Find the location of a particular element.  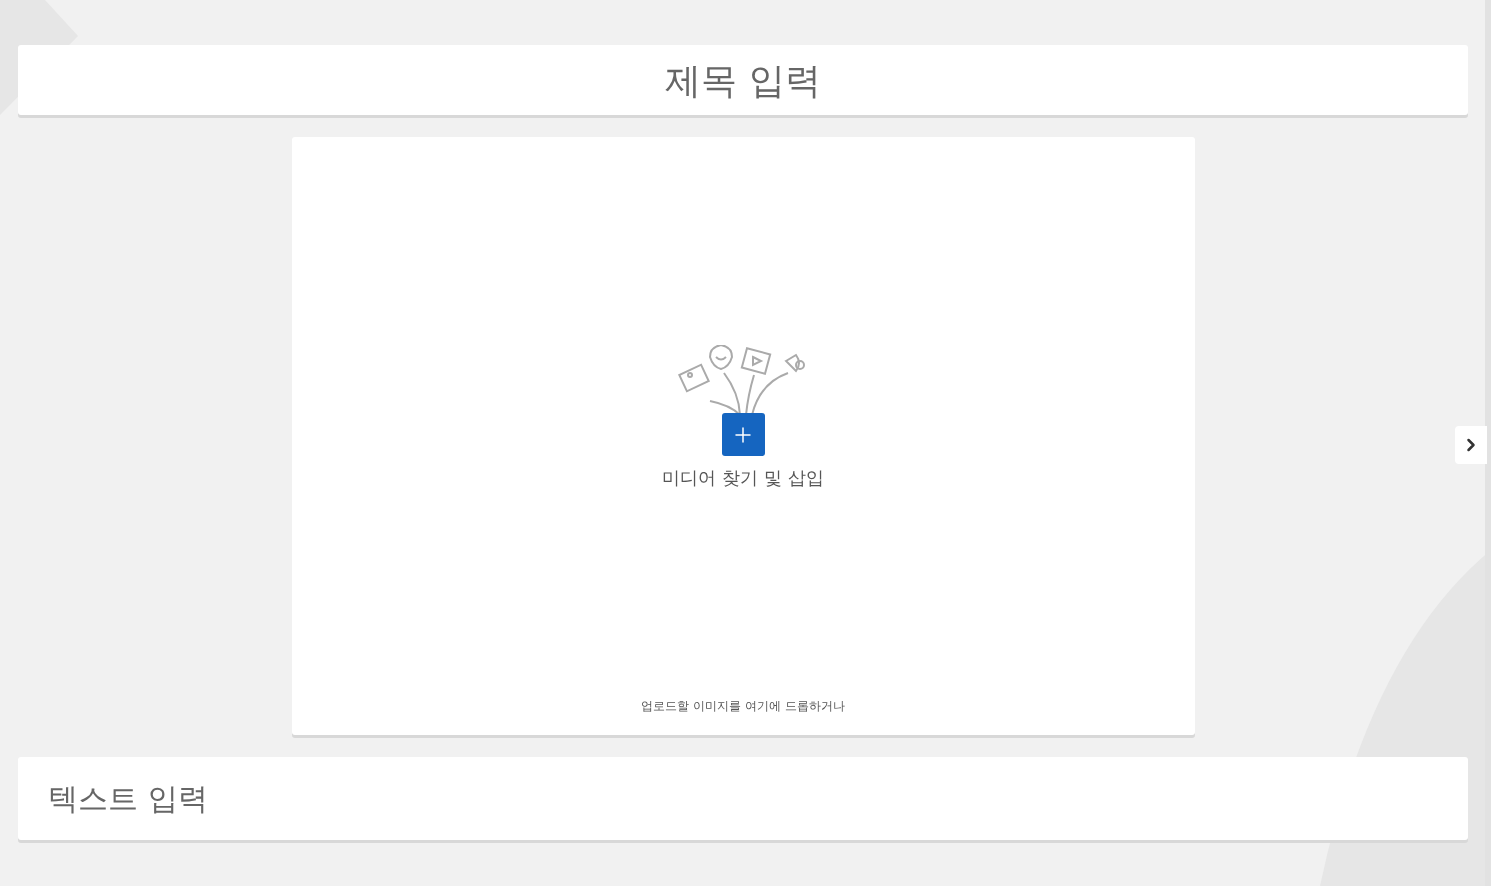

expand-panel-button is located at coordinates (1471, 445).